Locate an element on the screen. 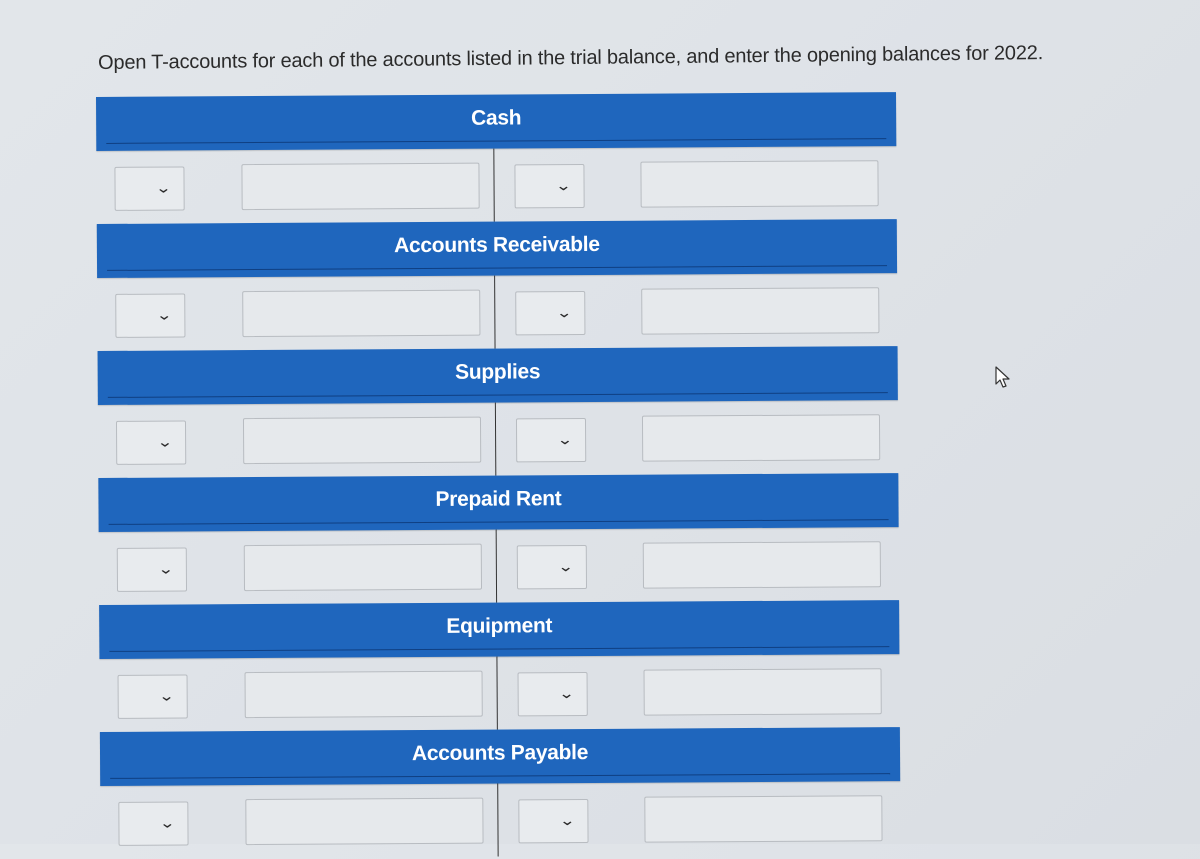 The image size is (1200, 859). t-account-accounts-payable: Accounts Payable ⌄ ⌄ is located at coordinates (500, 793).